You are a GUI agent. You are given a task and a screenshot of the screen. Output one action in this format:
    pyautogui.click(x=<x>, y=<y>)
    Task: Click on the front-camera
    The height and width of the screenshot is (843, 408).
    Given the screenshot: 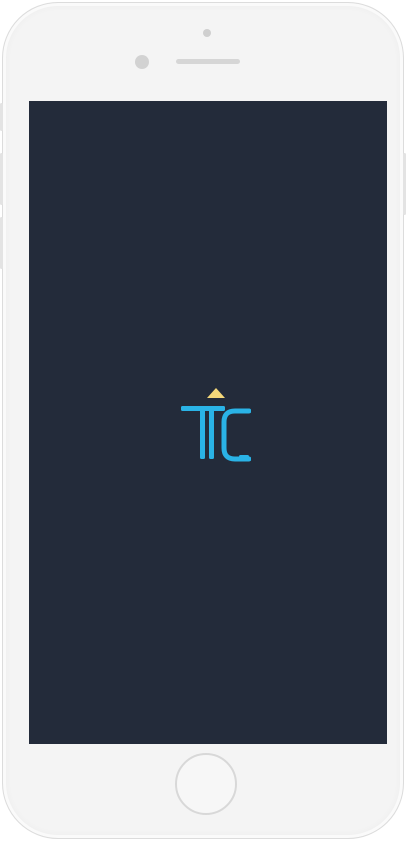 What is the action you would take?
    pyautogui.click(x=142, y=62)
    